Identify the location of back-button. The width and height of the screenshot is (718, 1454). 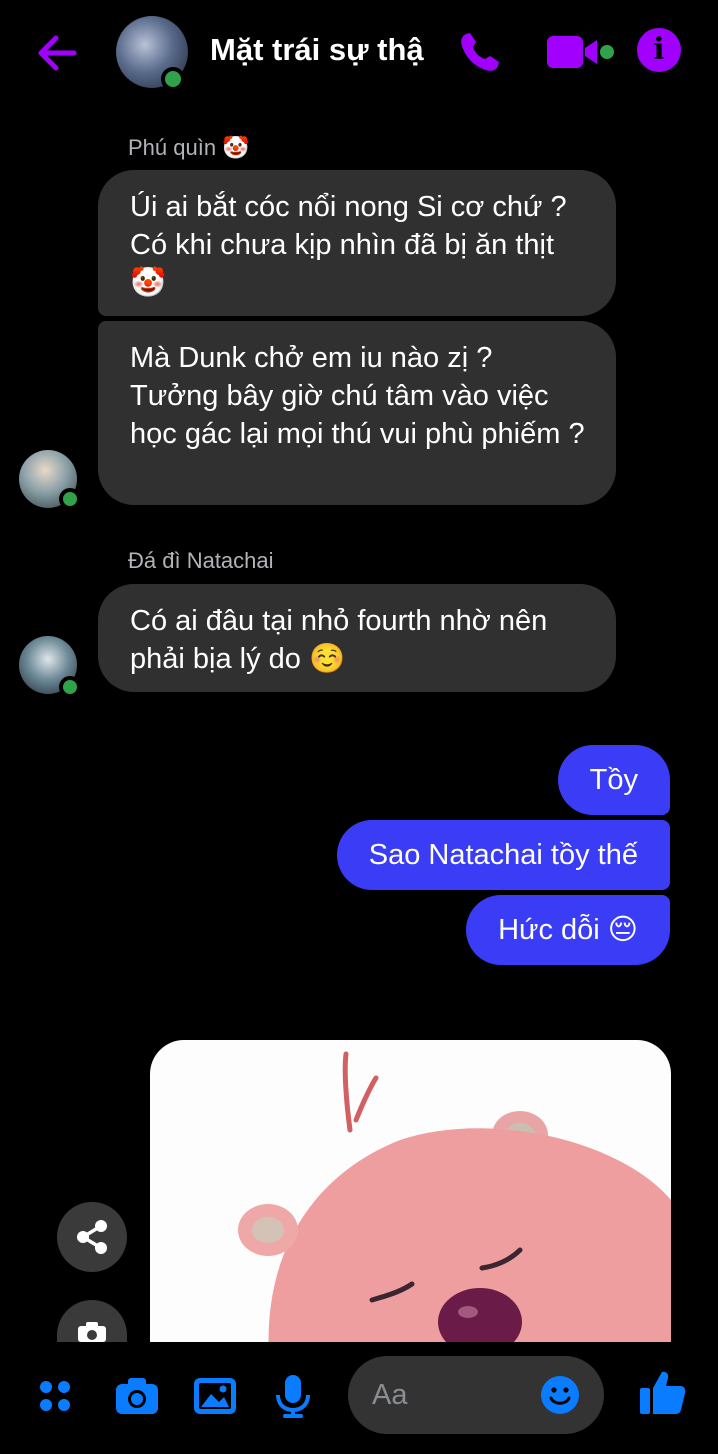
(57, 53).